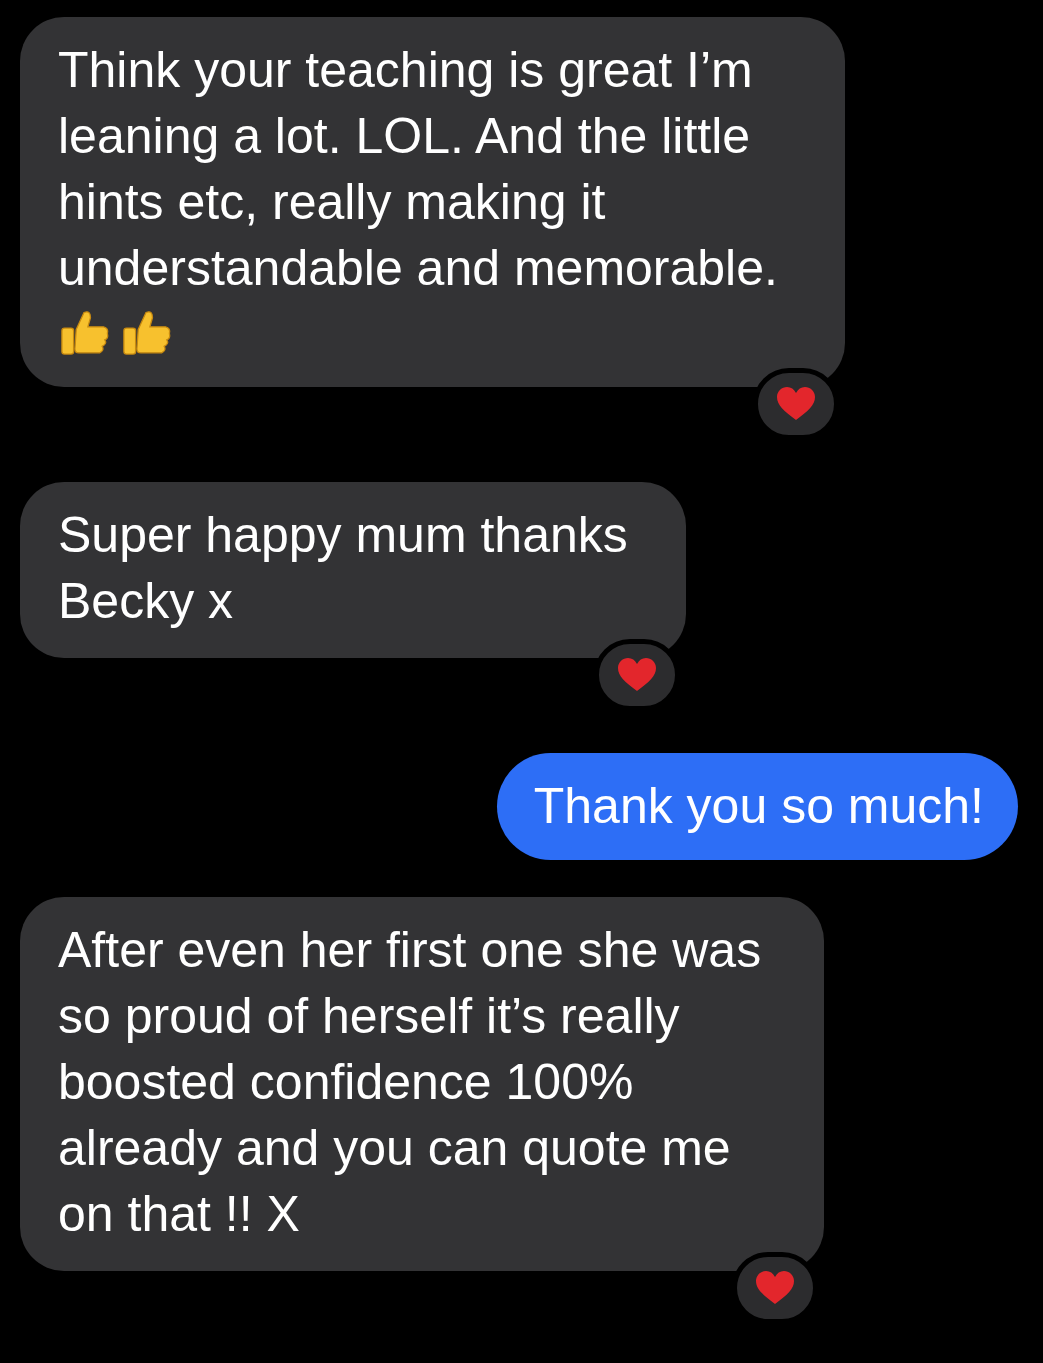  What do you see at coordinates (418, 169) in the screenshot?
I see `message-text: Think your teaching is great I’m leaning a lot. LOL. And the little hints etc, really making it understandable and memorable.` at bounding box center [418, 169].